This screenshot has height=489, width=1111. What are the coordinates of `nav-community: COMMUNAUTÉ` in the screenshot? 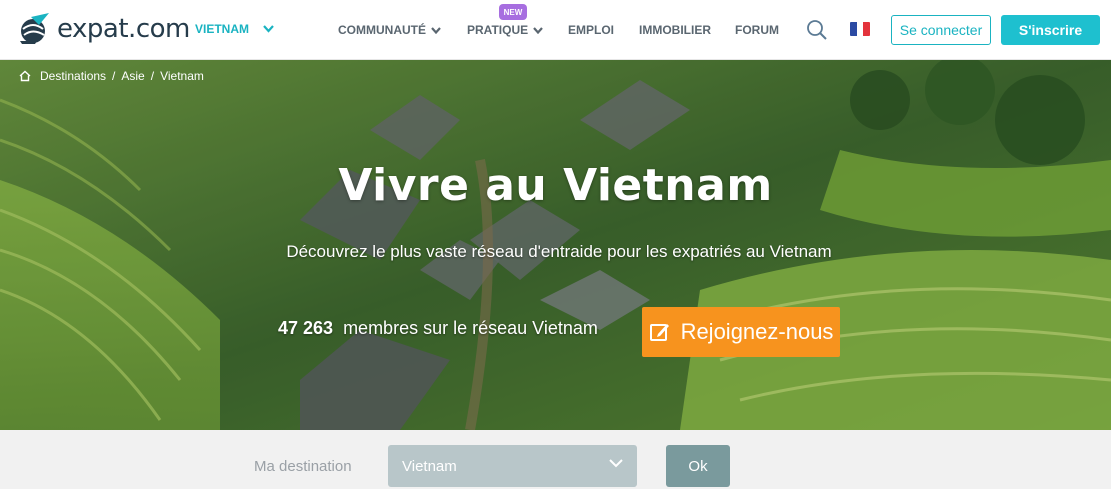 It's located at (389, 30).